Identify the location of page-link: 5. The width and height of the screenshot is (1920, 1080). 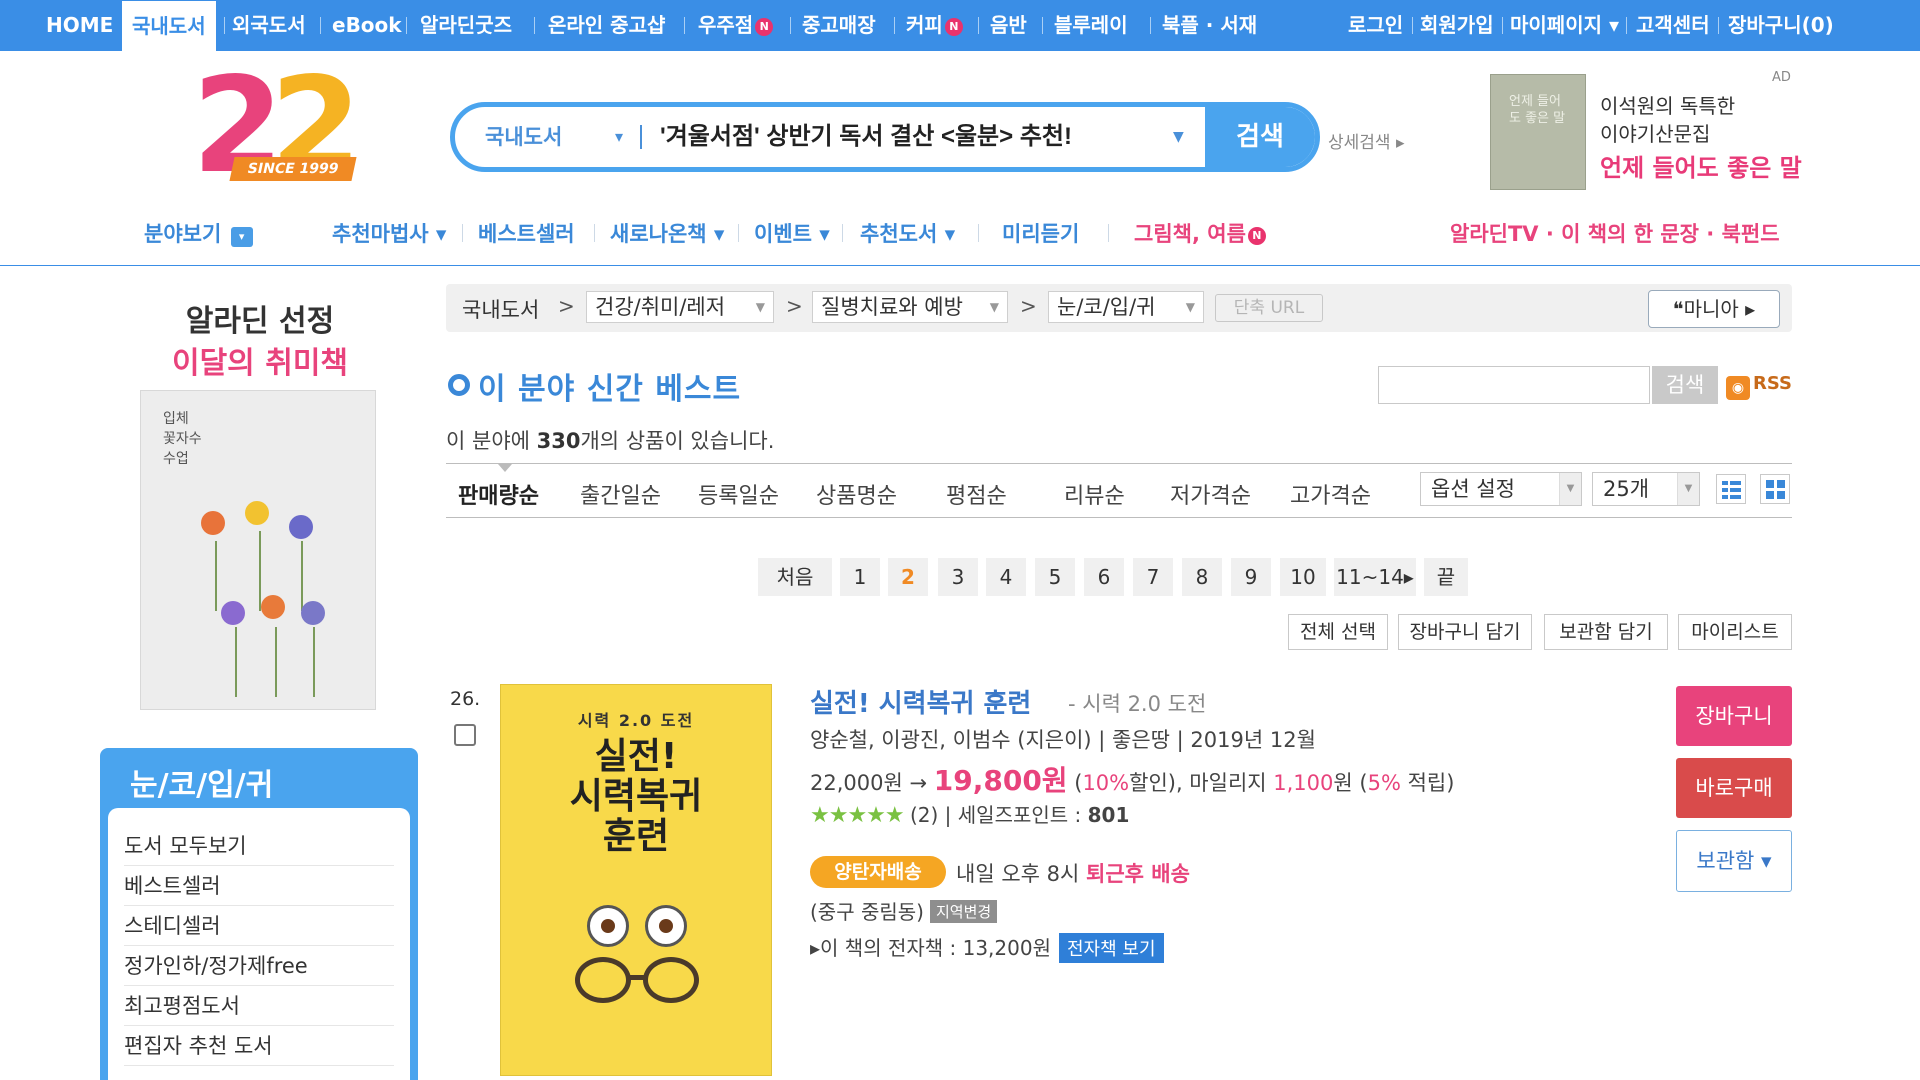
(1055, 577).